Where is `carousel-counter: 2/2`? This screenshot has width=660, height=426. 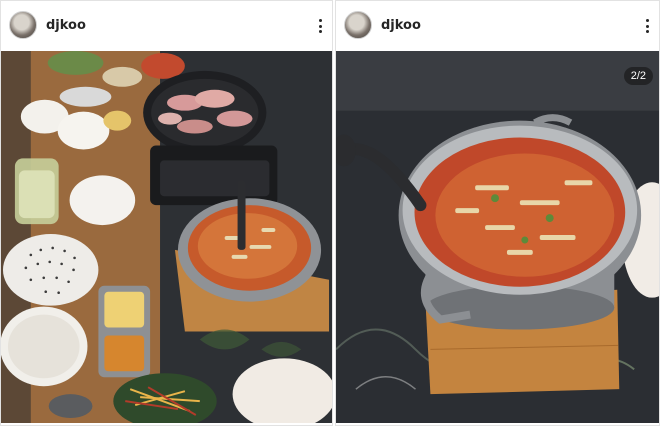 carousel-counter: 2/2 is located at coordinates (638, 76).